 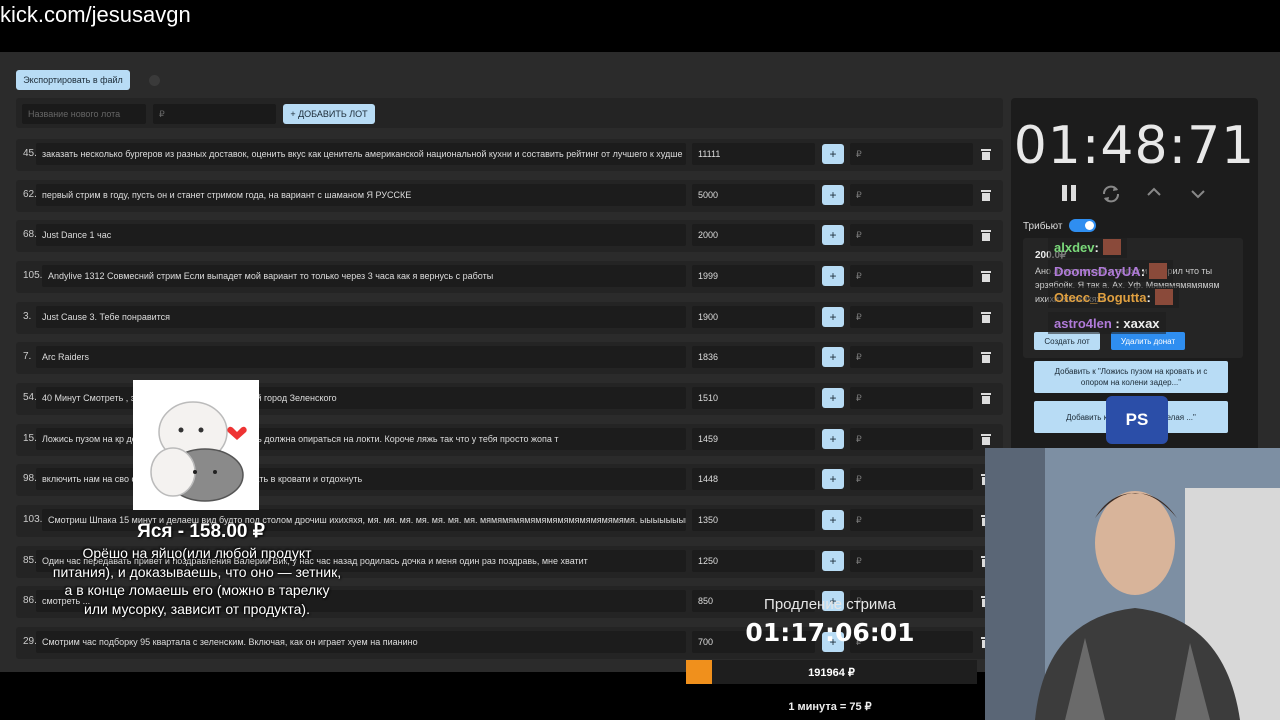 What do you see at coordinates (753, 561) in the screenshot?
I see `lot-amount-input: 1250` at bounding box center [753, 561].